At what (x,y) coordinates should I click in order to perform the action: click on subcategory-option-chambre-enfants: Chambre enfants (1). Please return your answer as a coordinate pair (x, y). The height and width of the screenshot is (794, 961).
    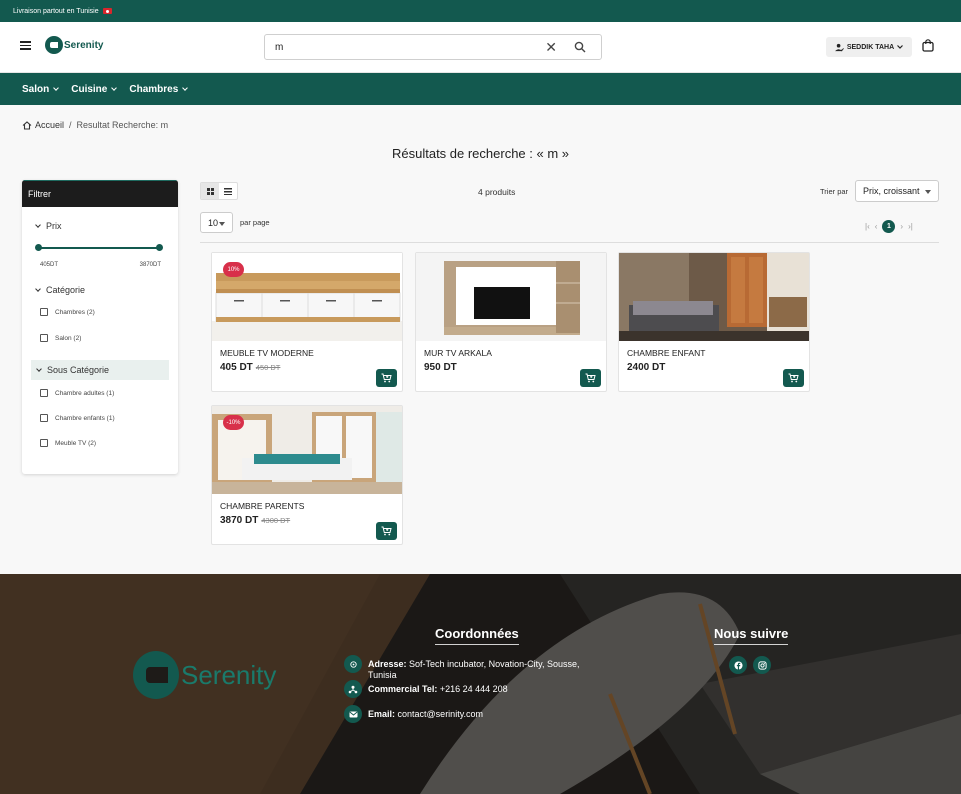
    Looking at the image, I should click on (77, 418).